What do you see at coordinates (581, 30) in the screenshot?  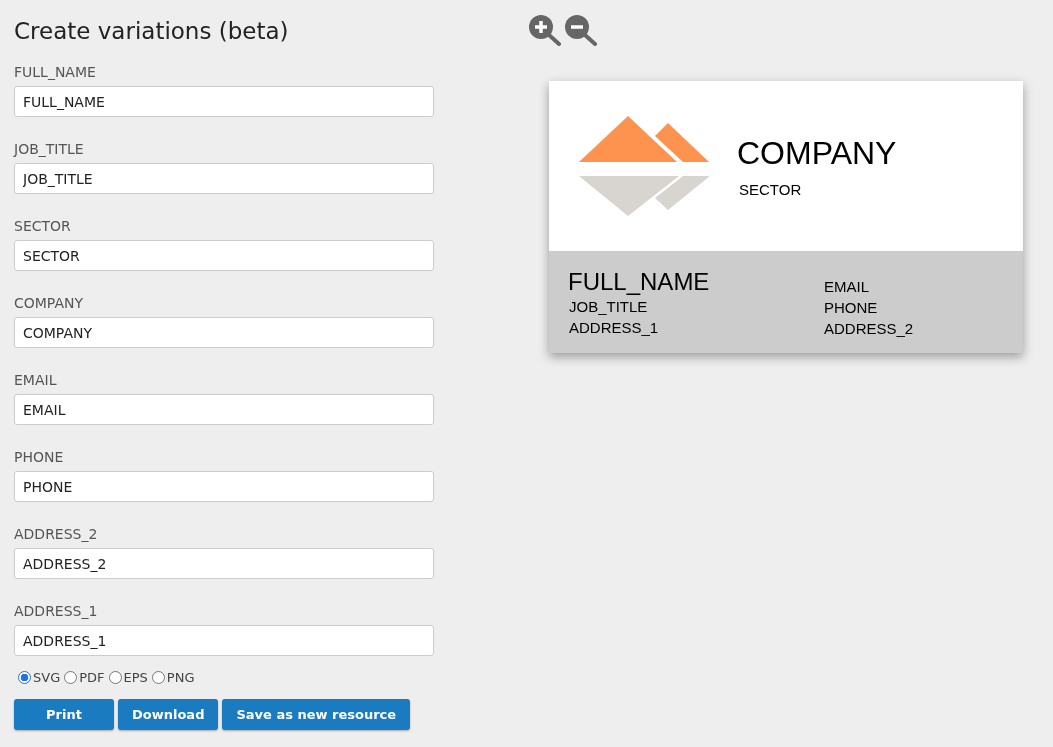 I see `zoom-out-icon` at bounding box center [581, 30].